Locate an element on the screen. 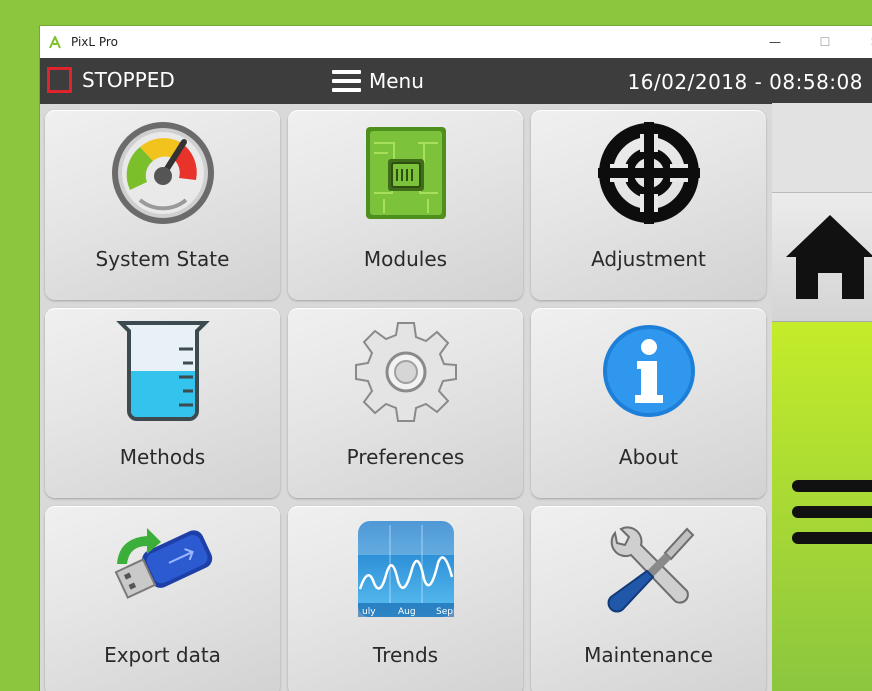 The height and width of the screenshot is (691, 872). side-panel is located at coordinates (822, 397).